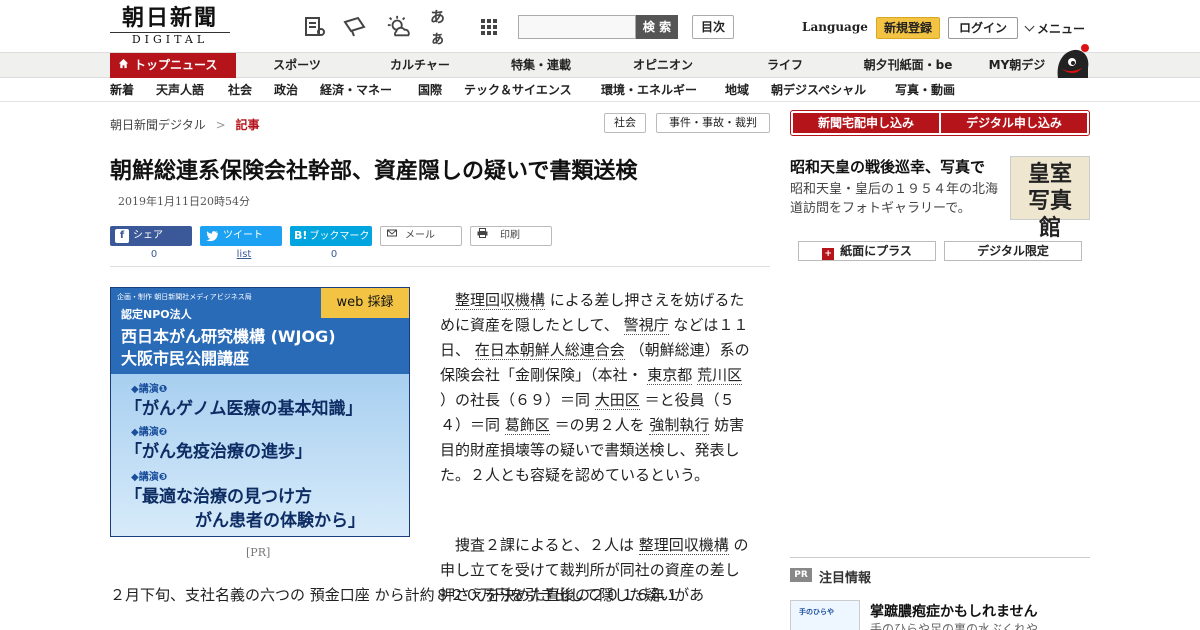 Image resolution: width=1200 pixels, height=630 pixels. Describe the element at coordinates (1029, 26) in the screenshot. I see `chevron-down-icon` at that location.